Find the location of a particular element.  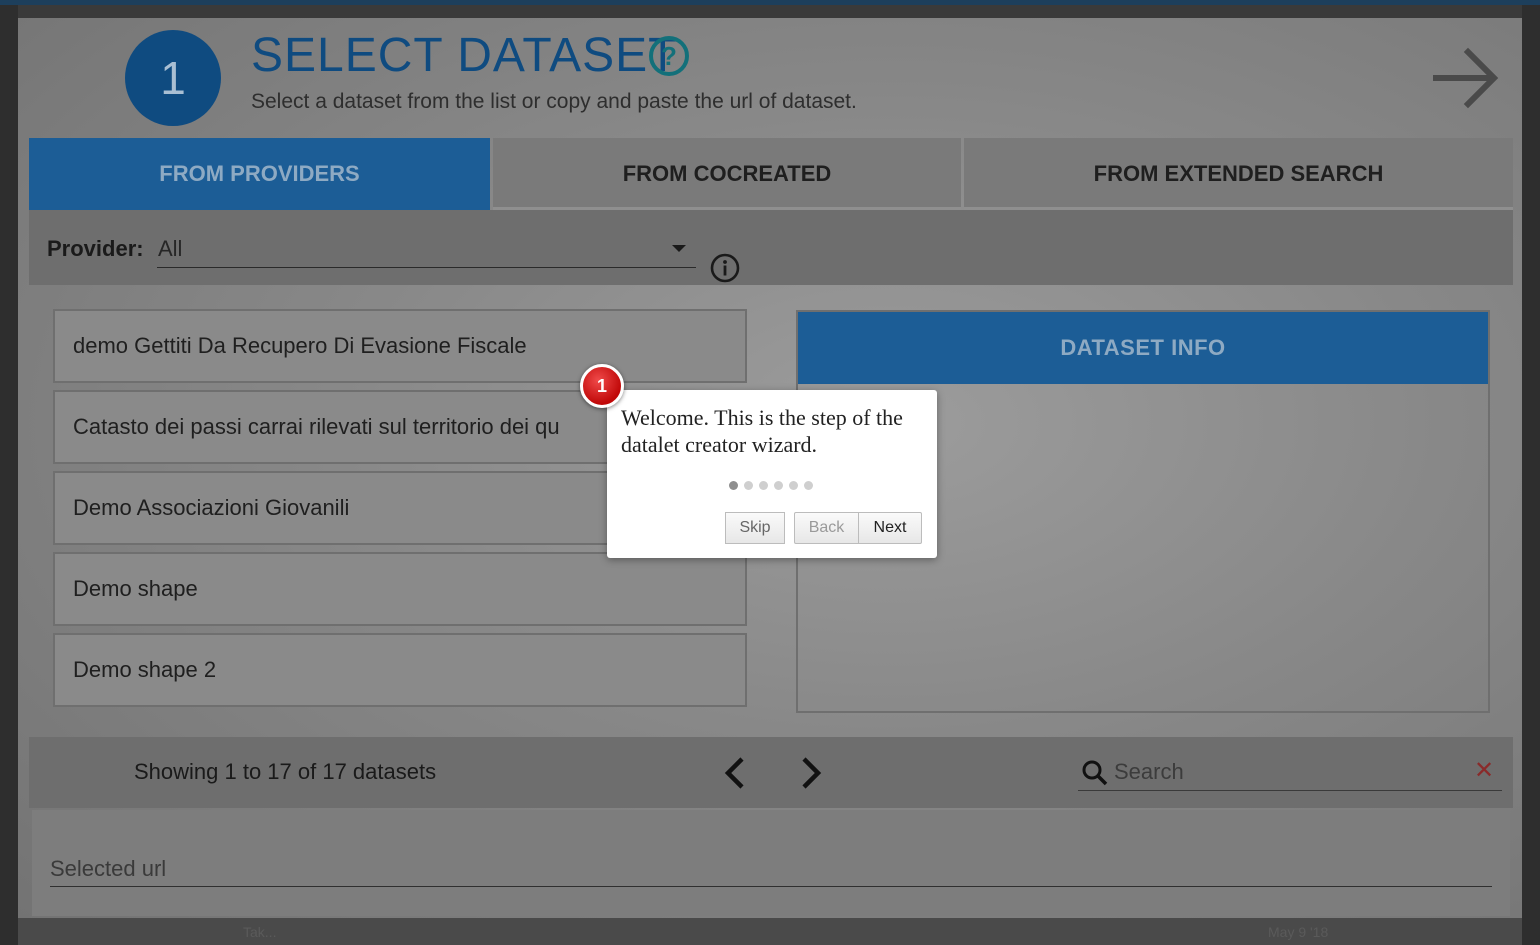

tour-back-button: Back is located at coordinates (826, 528).